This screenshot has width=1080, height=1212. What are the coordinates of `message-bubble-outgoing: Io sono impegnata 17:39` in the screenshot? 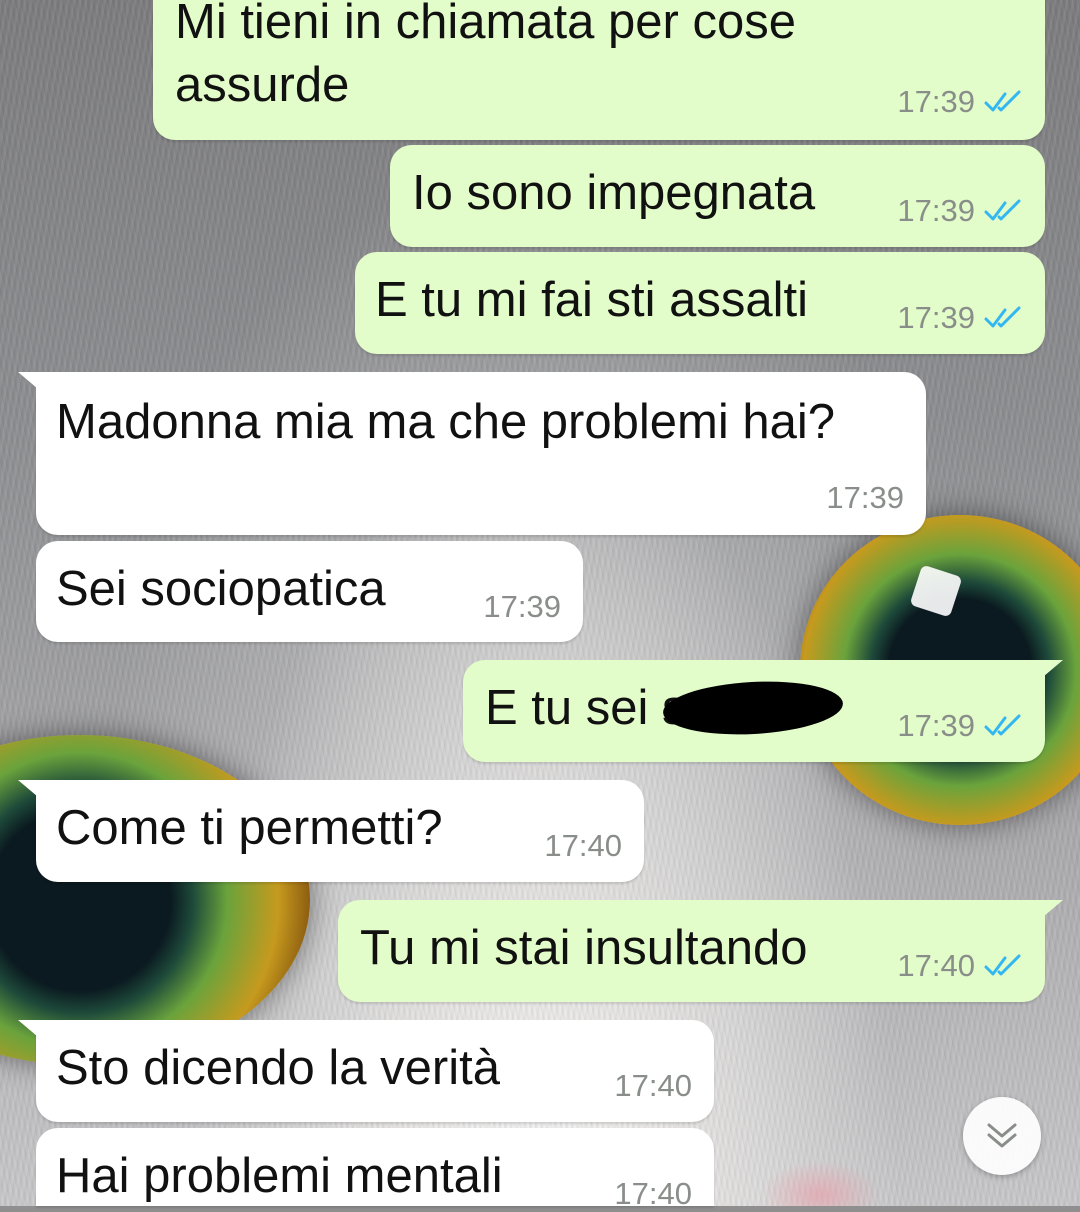 It's located at (717, 196).